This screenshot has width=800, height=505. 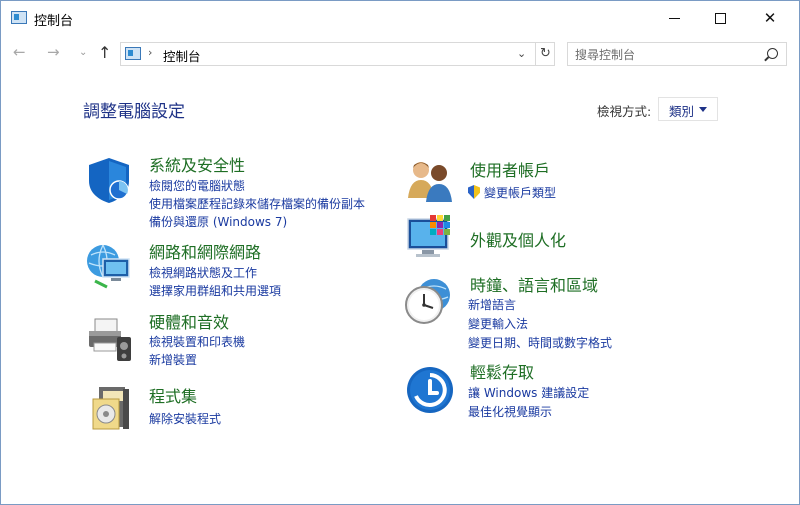 I want to click on refresh-button: ↻, so click(x=545, y=54).